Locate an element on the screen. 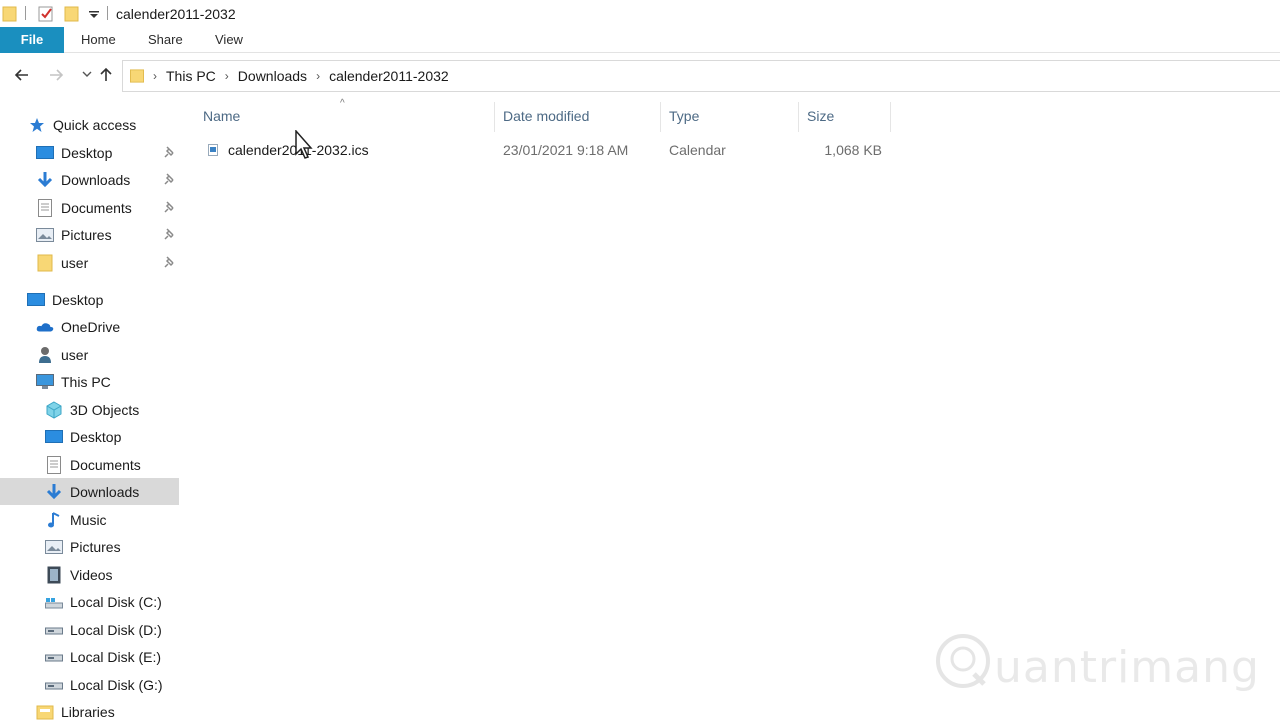  sidebar-item-documents: Documents is located at coordinates (89, 464).